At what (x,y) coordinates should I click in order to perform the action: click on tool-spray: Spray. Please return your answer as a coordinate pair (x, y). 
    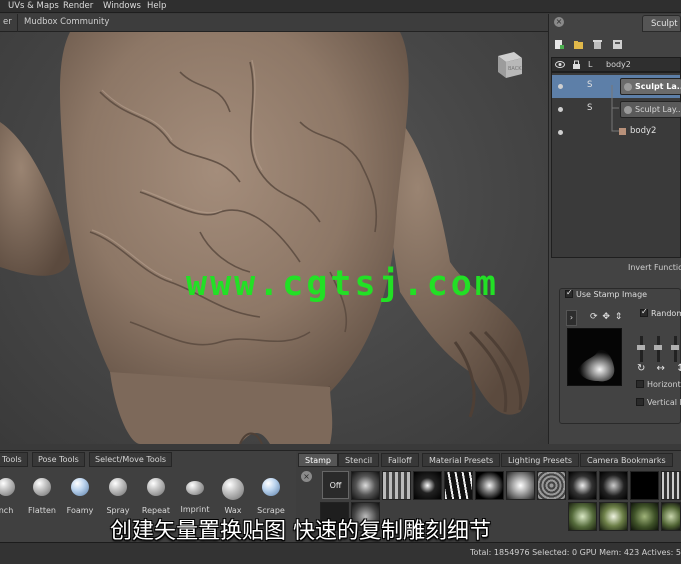
    Looking at the image, I should click on (118, 496).